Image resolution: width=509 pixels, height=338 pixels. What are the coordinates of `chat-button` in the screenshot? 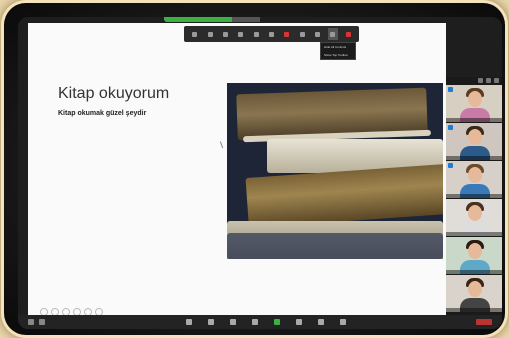 It's located at (256, 34).